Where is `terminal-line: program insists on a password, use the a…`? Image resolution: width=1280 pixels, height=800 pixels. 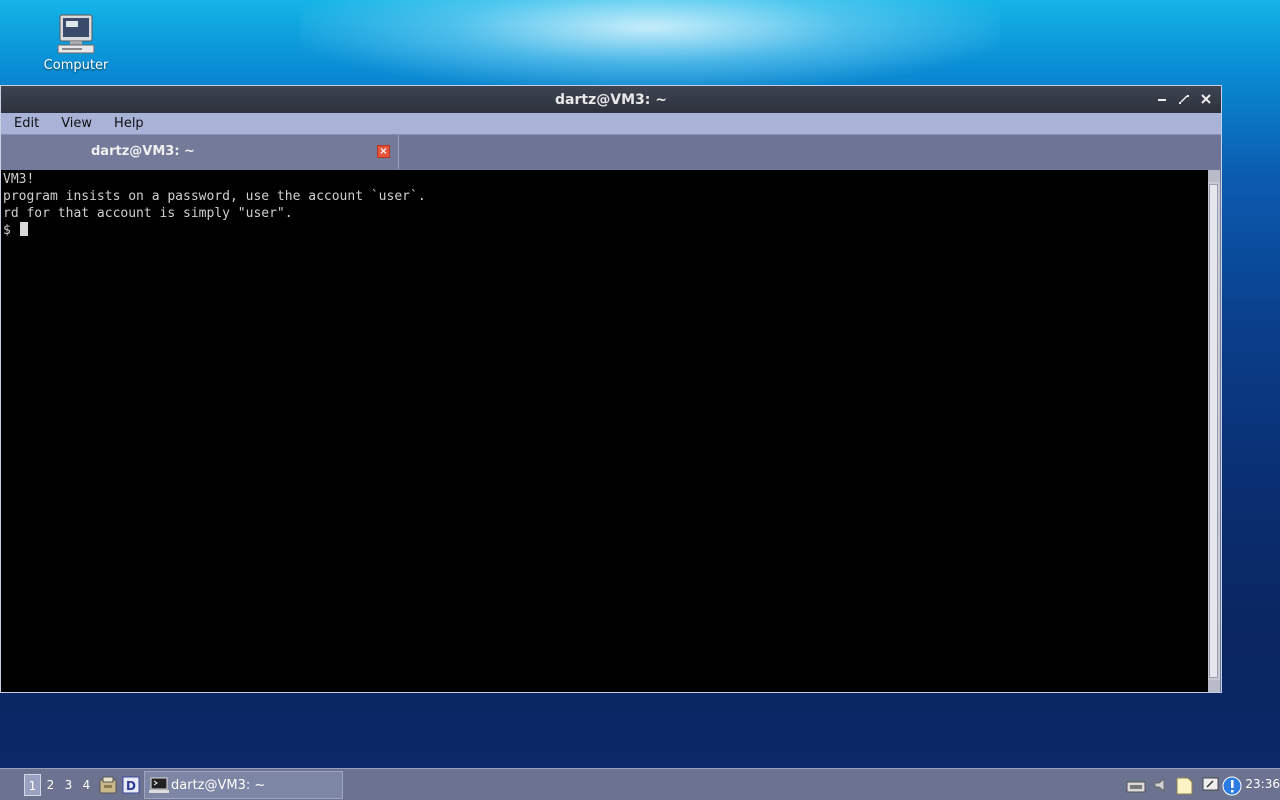
terminal-line: program insists on a password, use the a… is located at coordinates (214, 196).